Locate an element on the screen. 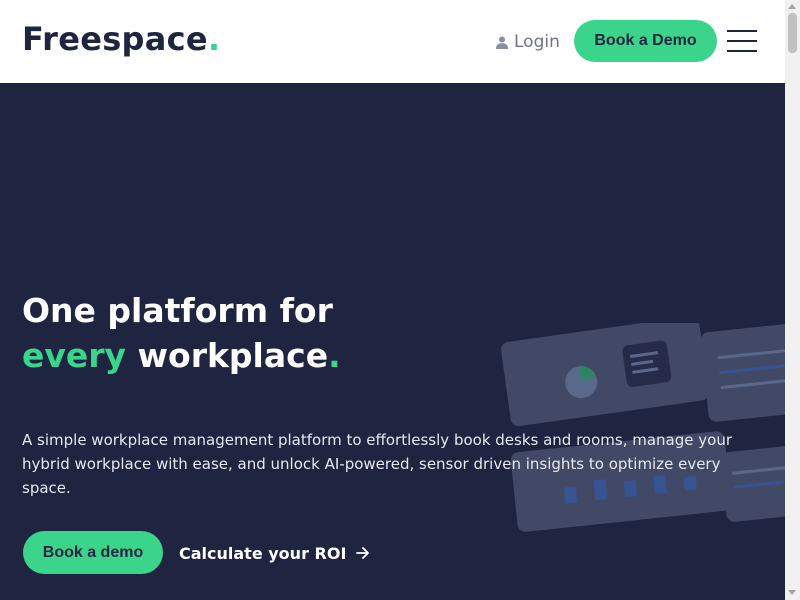 The height and width of the screenshot is (600, 800). page-scrollbar is located at coordinates (792, 300).